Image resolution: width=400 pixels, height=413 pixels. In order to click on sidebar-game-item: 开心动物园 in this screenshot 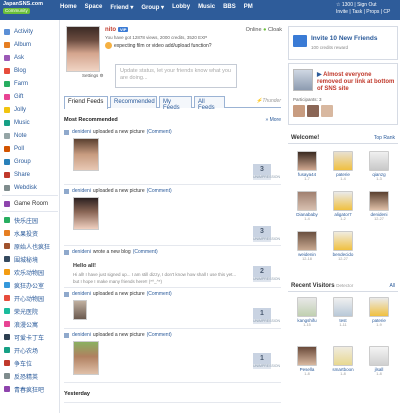, I will do `click(24, 298)`.